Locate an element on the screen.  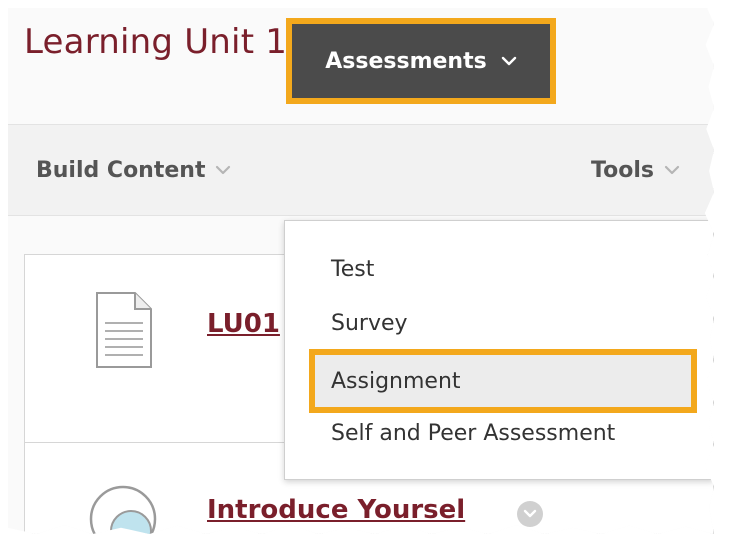
content-item-link: Introduce Yoursel is located at coordinates (336, 510).